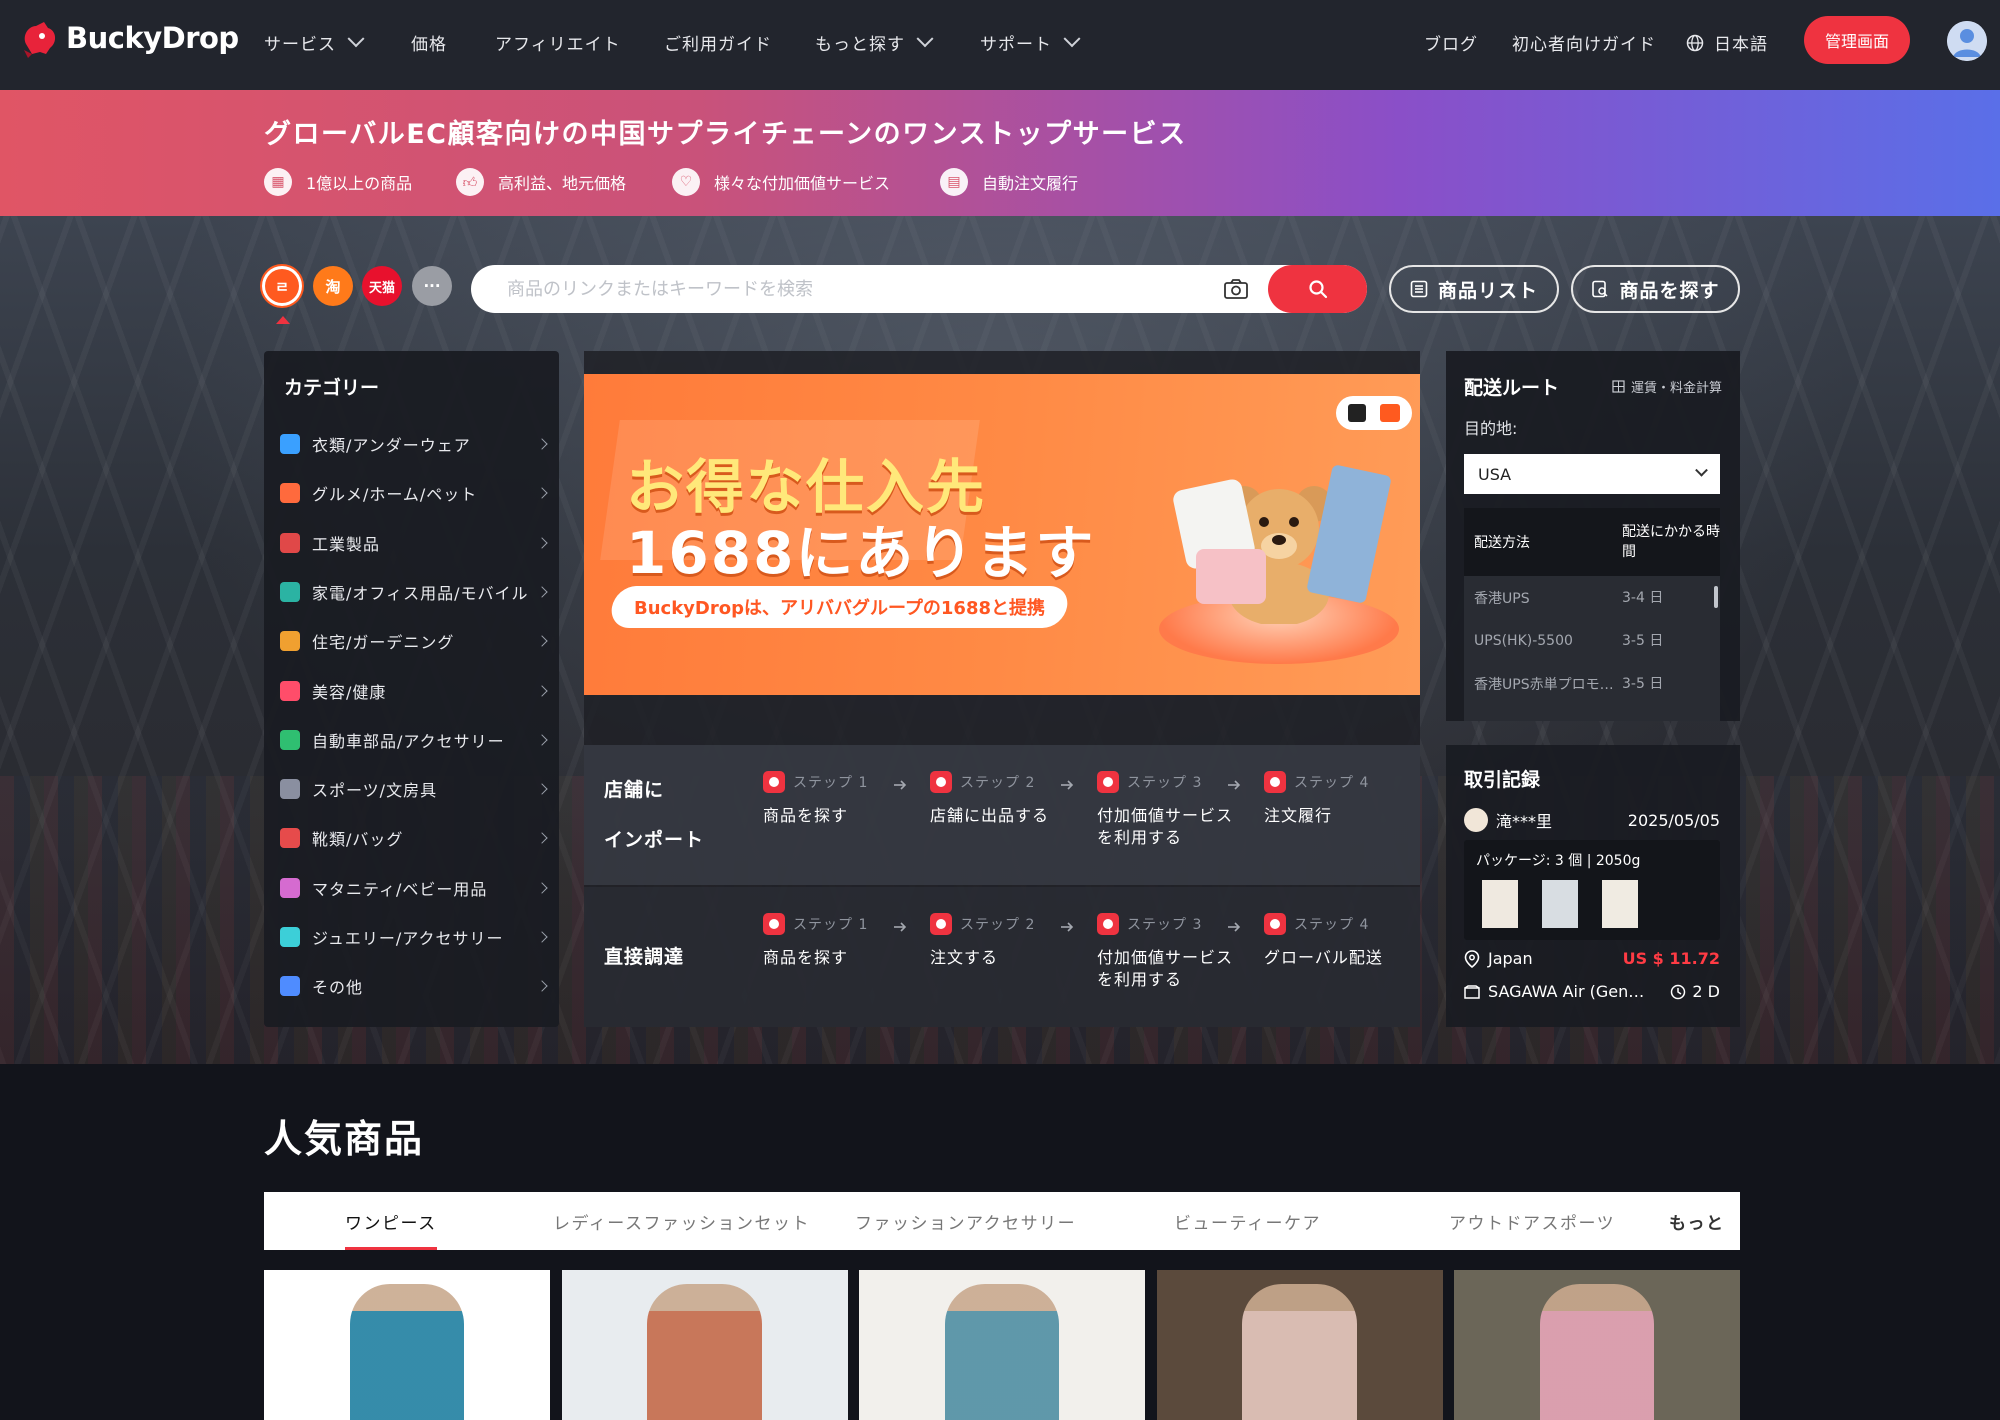 The width and height of the screenshot is (2000, 1420). I want to click on find-products-button: 商品を探す, so click(1655, 289).